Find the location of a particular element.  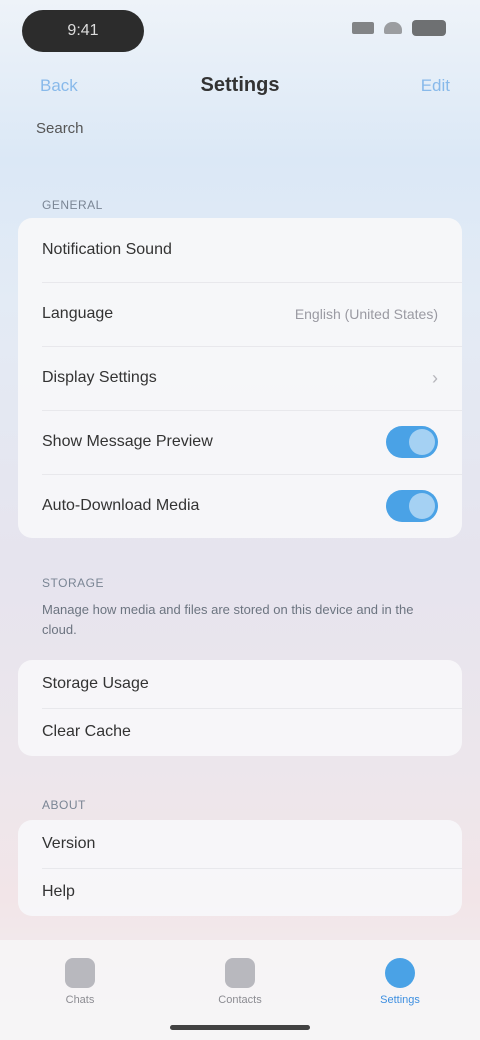

row-clear-cache: Clear Cache is located at coordinates (240, 732).